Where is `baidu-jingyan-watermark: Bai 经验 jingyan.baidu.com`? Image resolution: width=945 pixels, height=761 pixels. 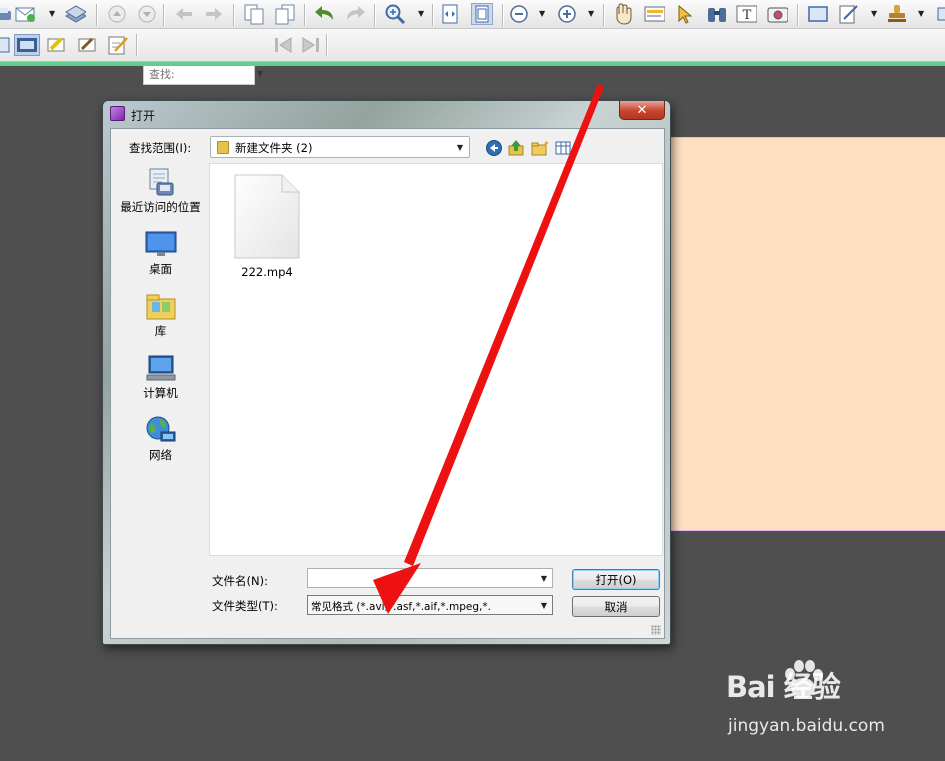 baidu-jingyan-watermark: Bai 经验 jingyan.baidu.com is located at coordinates (826, 702).